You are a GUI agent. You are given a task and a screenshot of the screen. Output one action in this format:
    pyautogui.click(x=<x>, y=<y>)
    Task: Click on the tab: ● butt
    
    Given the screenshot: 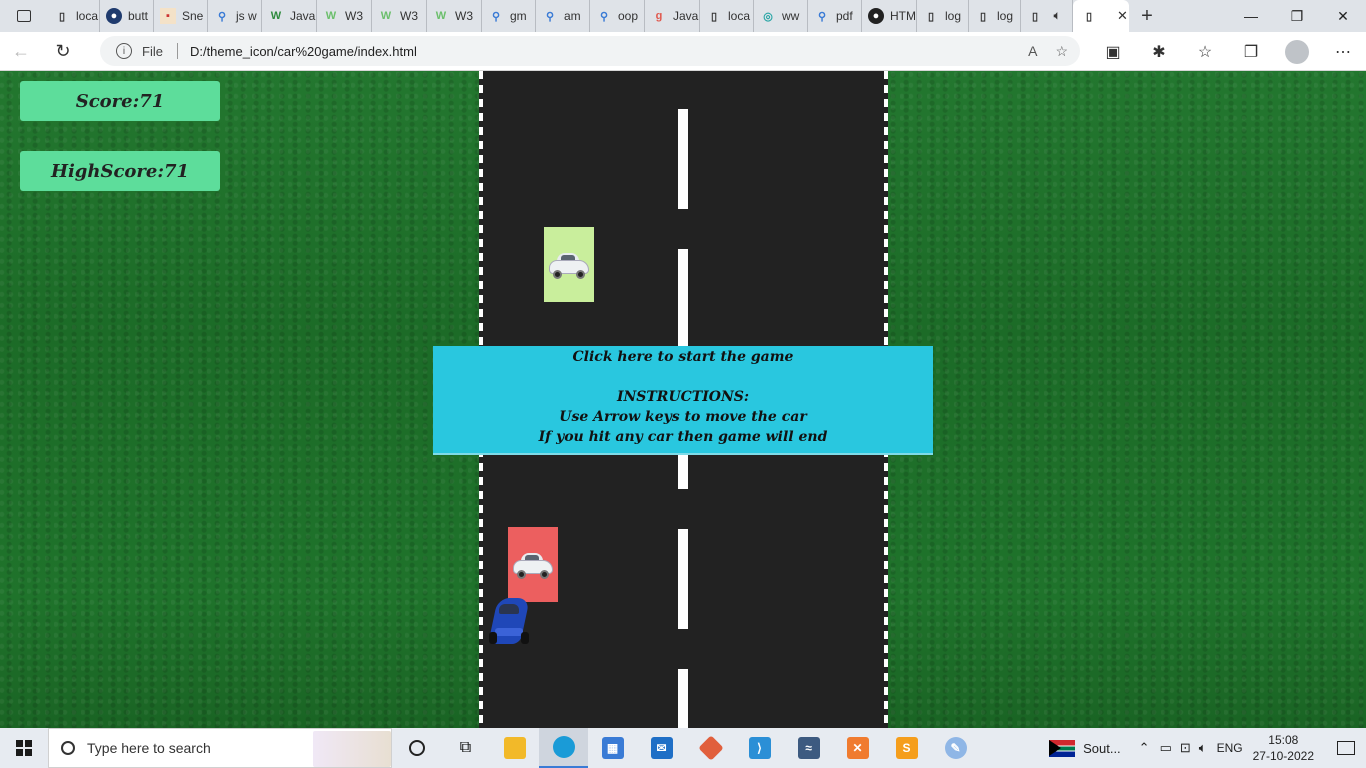 What is the action you would take?
    pyautogui.click(x=127, y=16)
    